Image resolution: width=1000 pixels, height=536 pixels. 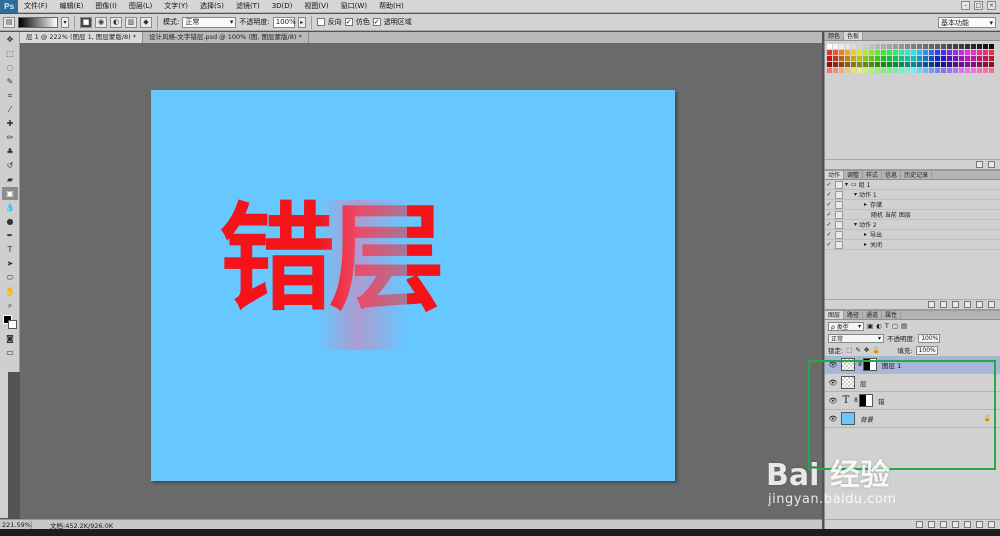 What do you see at coordinates (839, 214) in the screenshot?
I see `dialog-toggle` at bounding box center [839, 214].